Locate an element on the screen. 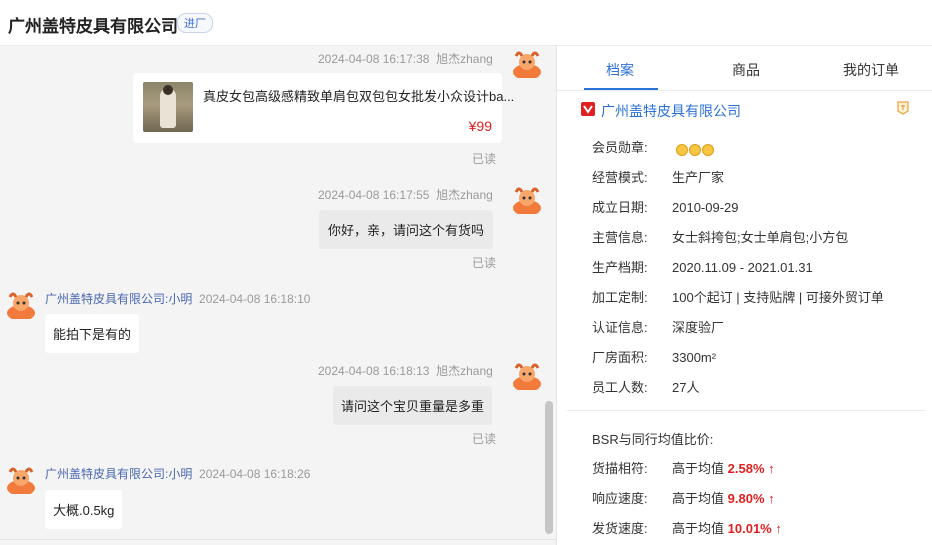 This screenshot has width=932, height=545. tab-profile: 档案 is located at coordinates (620, 70).